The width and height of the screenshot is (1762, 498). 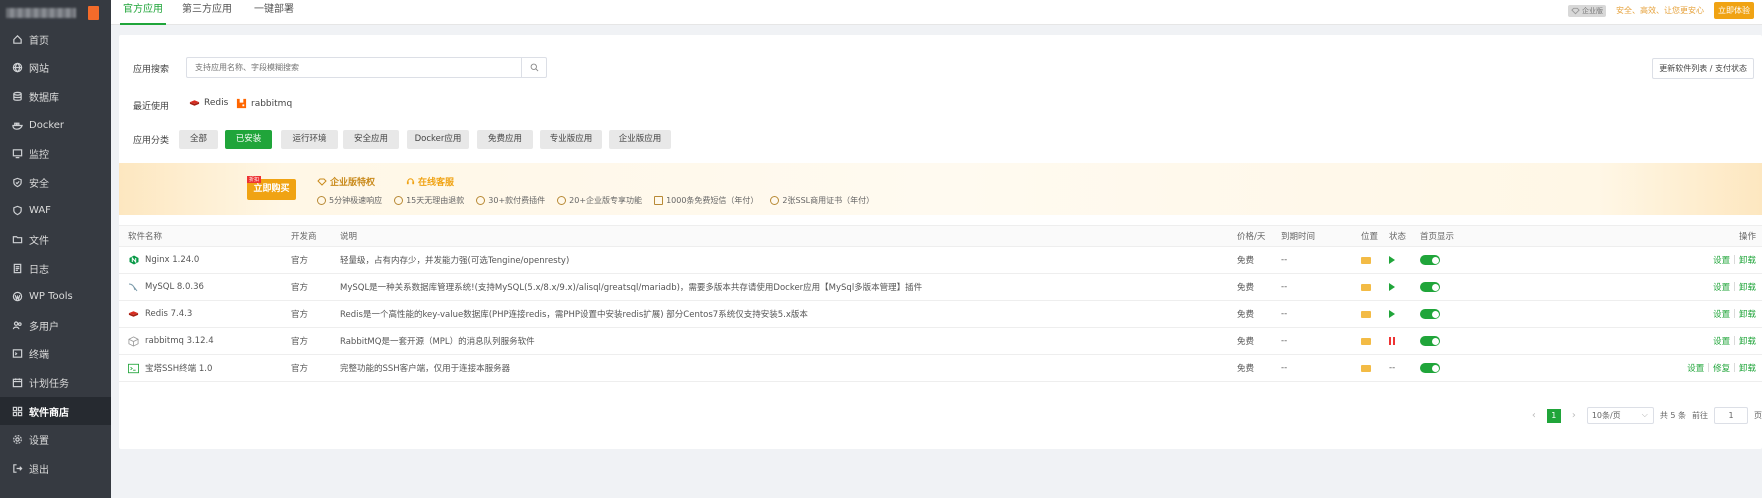 I want to click on category-enterprise: 企业版应用, so click(x=640, y=139).